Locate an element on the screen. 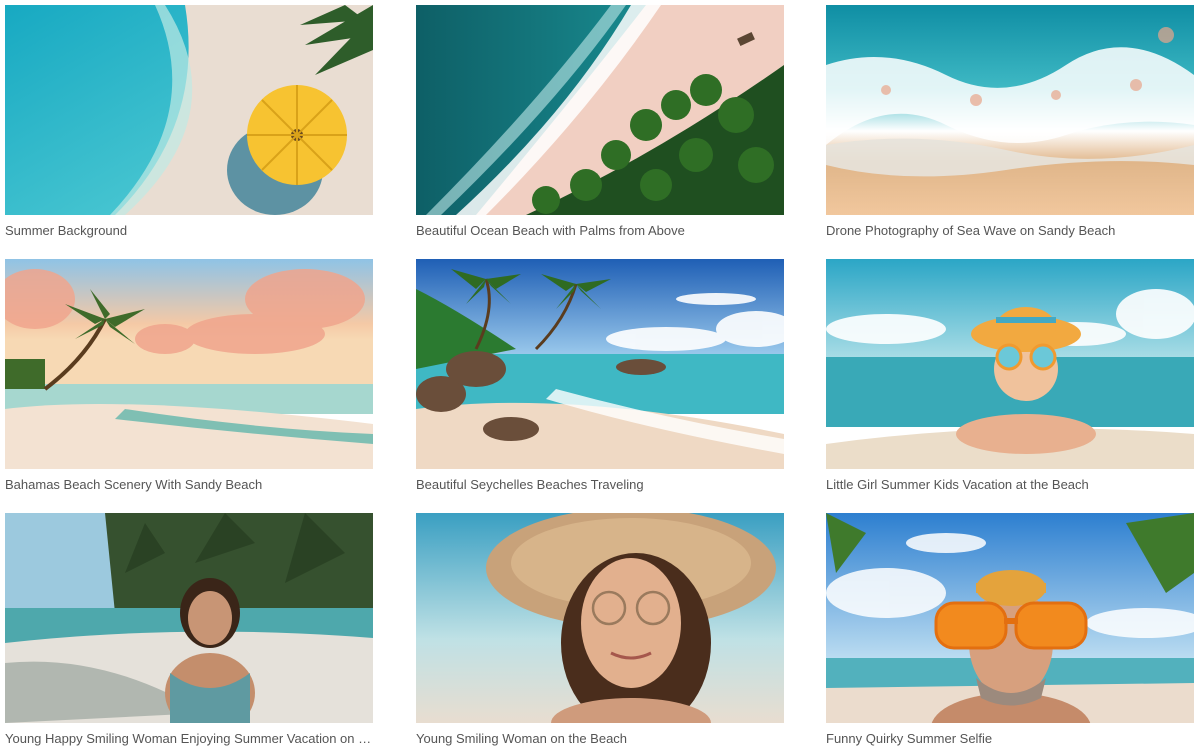  sea-wave-aerial-image is located at coordinates (1010, 110).